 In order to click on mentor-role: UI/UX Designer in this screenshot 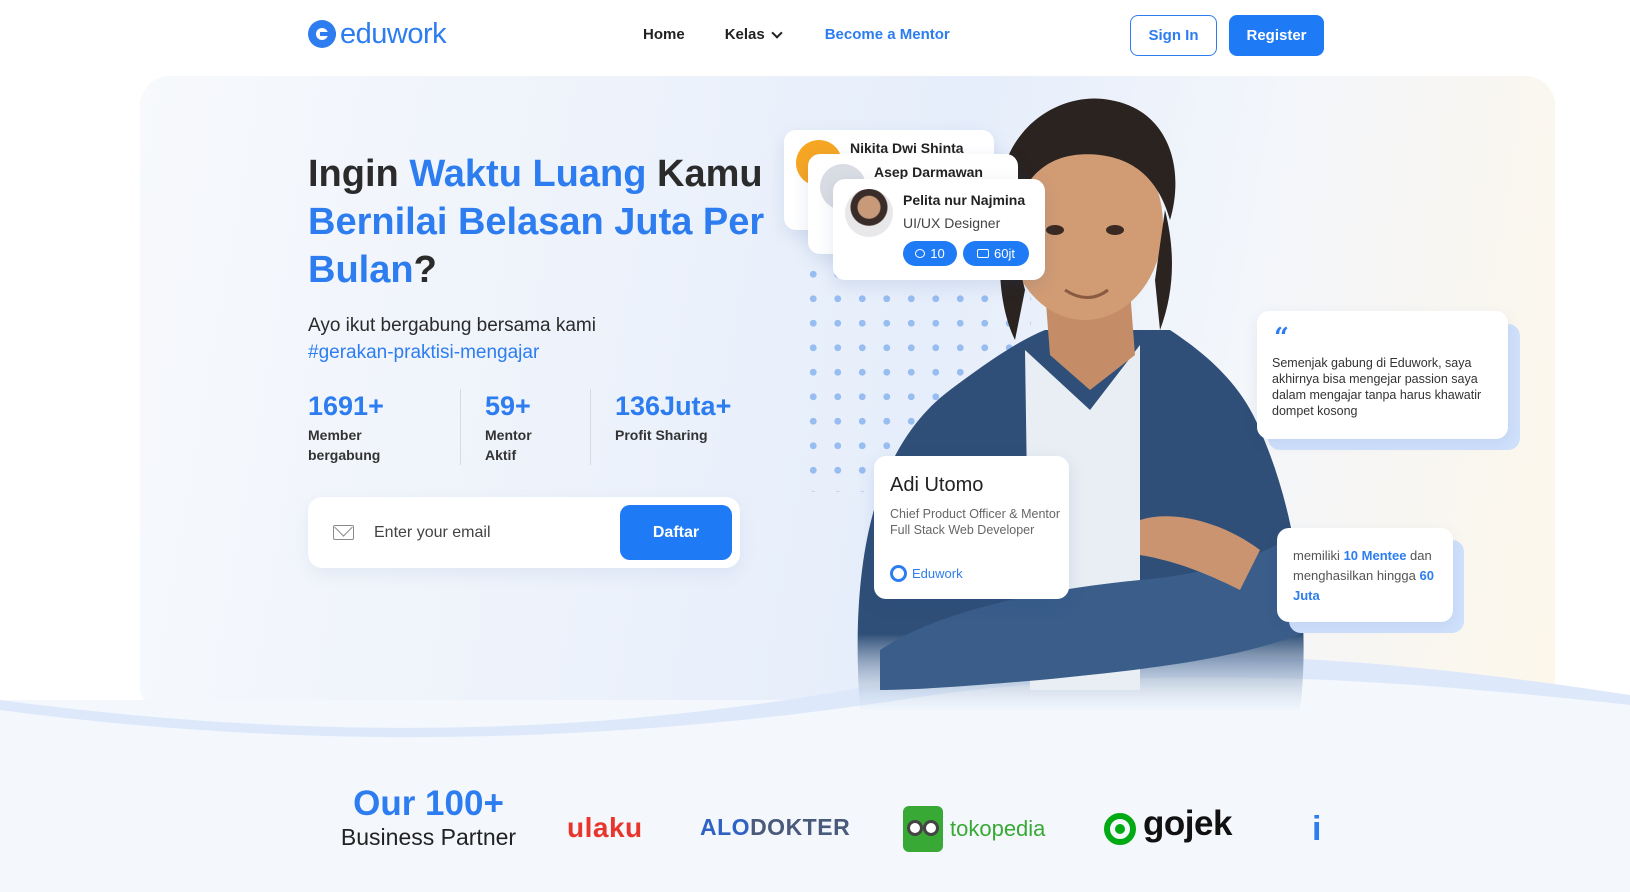, I will do `click(952, 223)`.